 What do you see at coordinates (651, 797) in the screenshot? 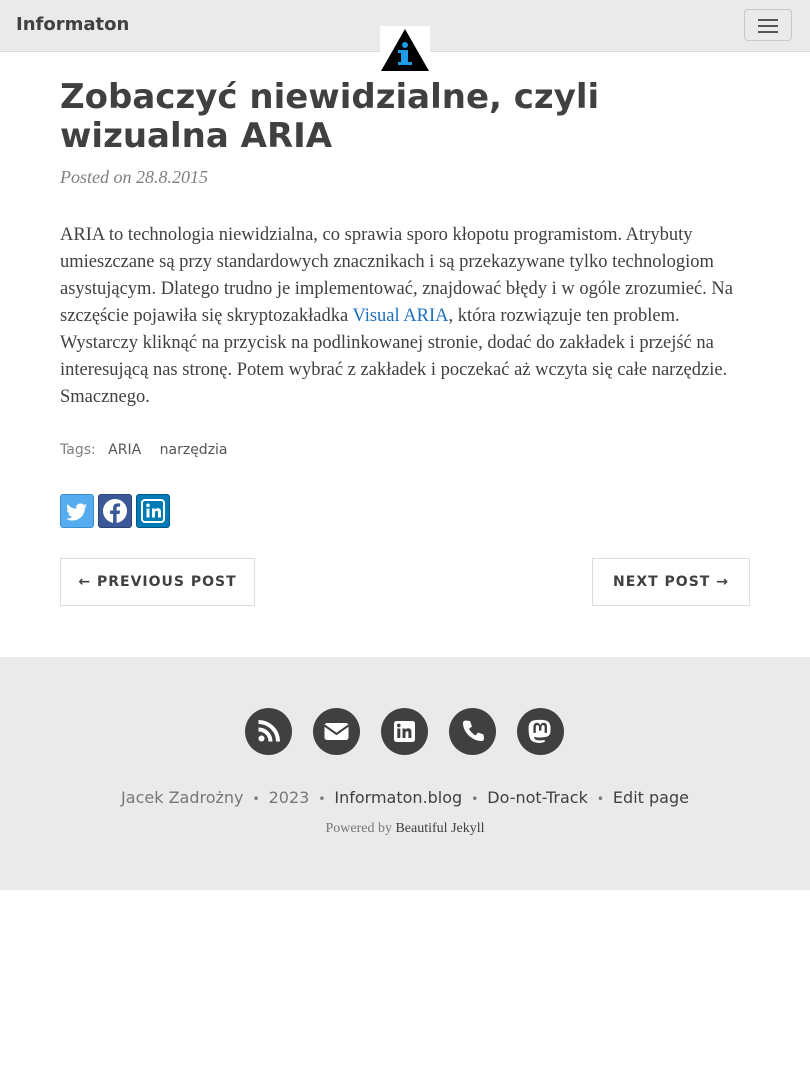
I see `edit-page-link: Edit page` at bounding box center [651, 797].